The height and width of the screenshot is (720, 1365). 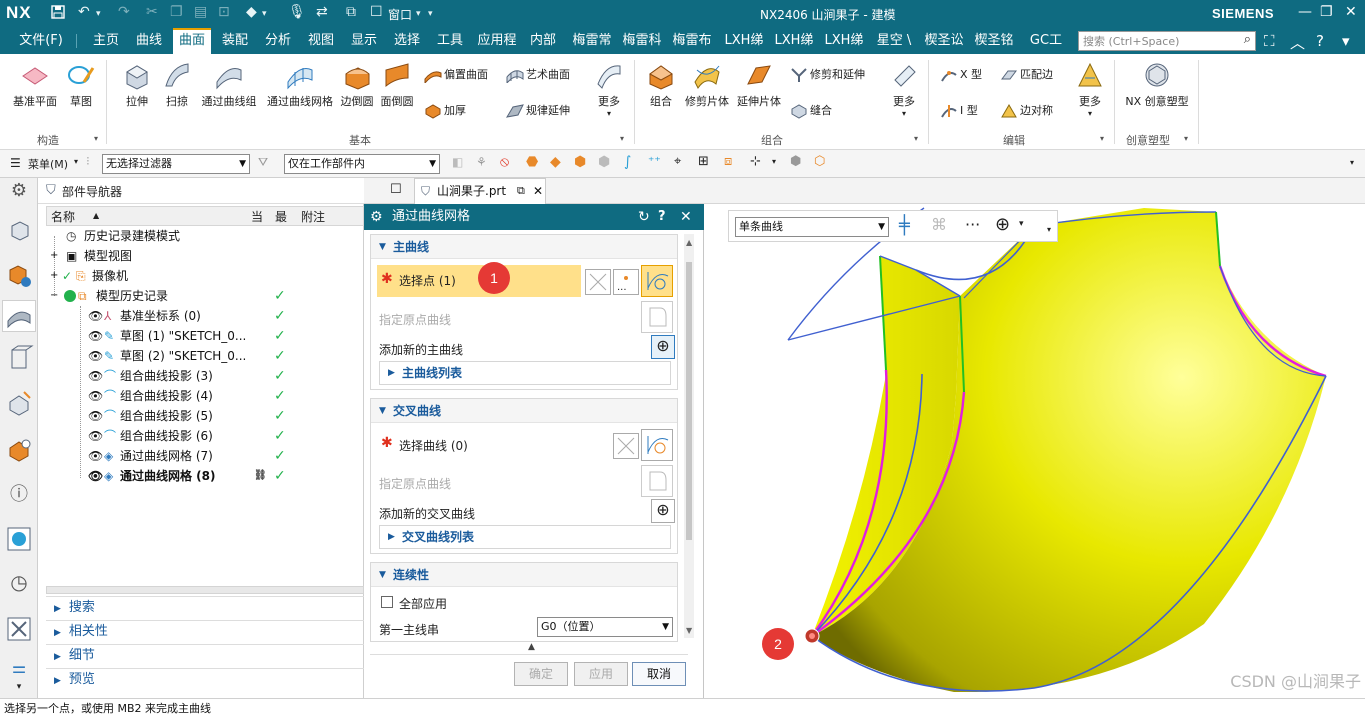 What do you see at coordinates (235, 41) in the screenshot?
I see `menu-assembly: 装配` at bounding box center [235, 41].